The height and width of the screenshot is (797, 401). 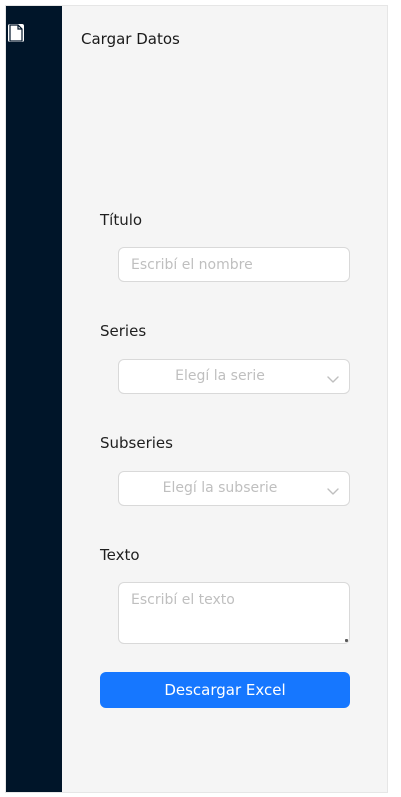 I want to click on titulo-input, so click(x=234, y=264).